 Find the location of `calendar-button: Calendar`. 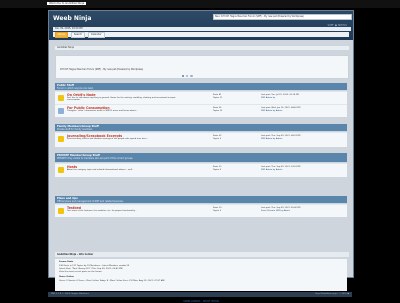

calendar-button: Calendar is located at coordinates (96, 35).